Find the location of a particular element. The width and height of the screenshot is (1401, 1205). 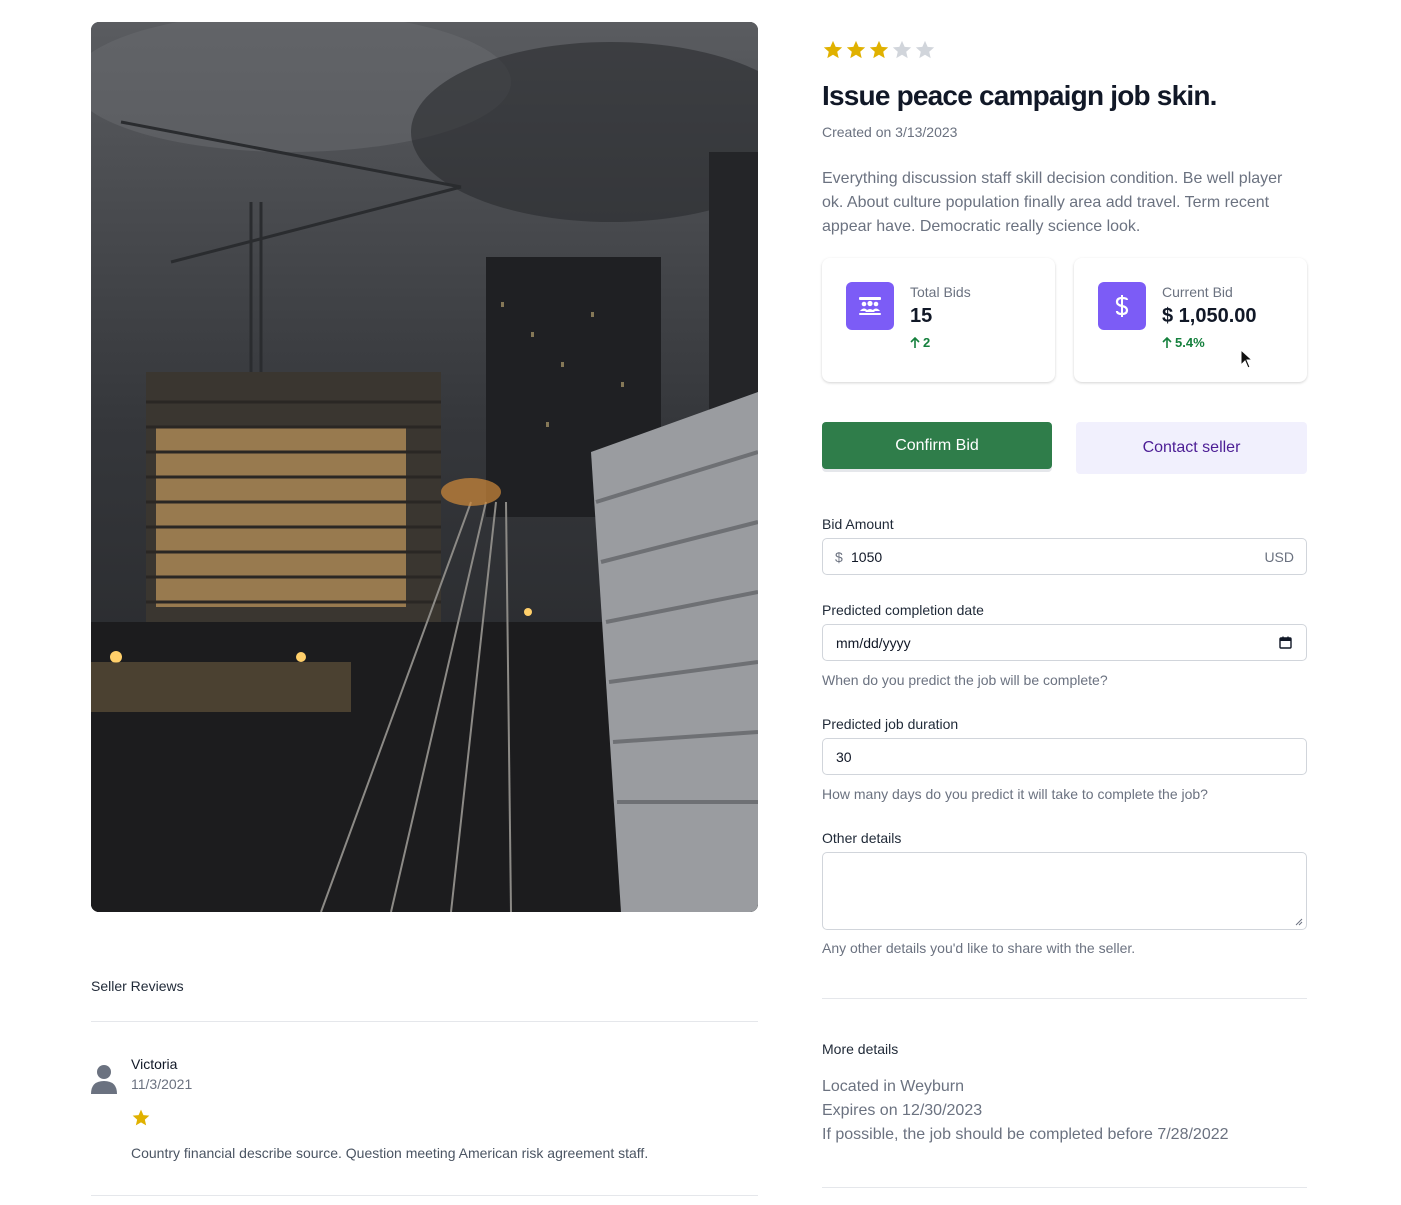

duration-value: 30 is located at coordinates (844, 757).